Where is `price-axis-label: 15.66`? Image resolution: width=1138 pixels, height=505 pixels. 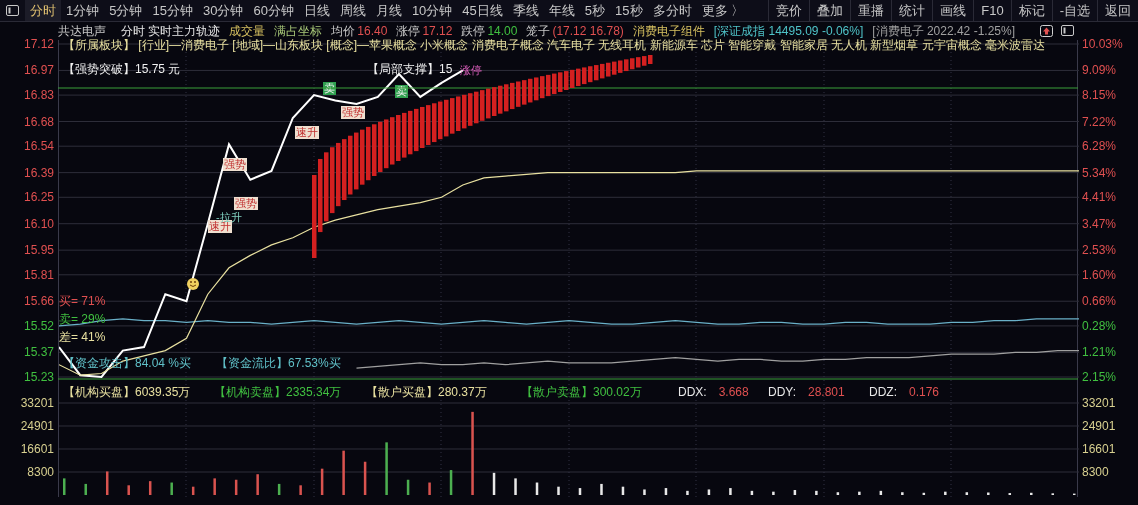
price-axis-label: 15.66 is located at coordinates (38, 301).